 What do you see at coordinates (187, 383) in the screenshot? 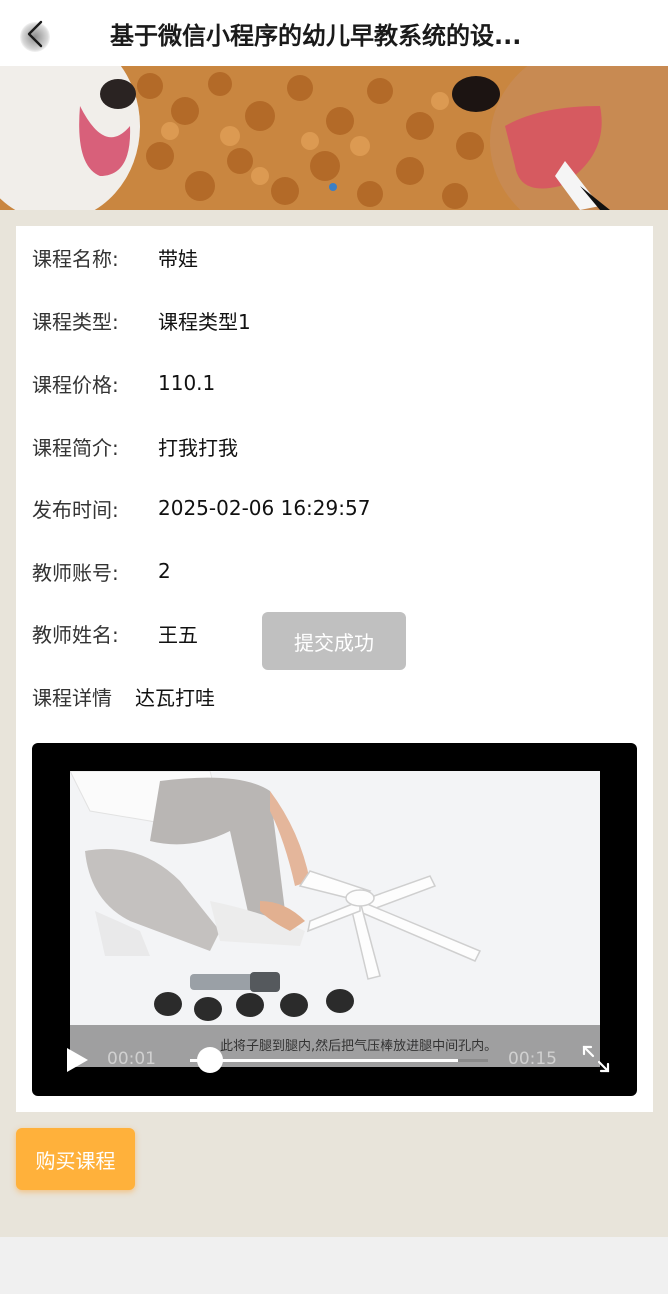
I see `field-value: 110.1` at bounding box center [187, 383].